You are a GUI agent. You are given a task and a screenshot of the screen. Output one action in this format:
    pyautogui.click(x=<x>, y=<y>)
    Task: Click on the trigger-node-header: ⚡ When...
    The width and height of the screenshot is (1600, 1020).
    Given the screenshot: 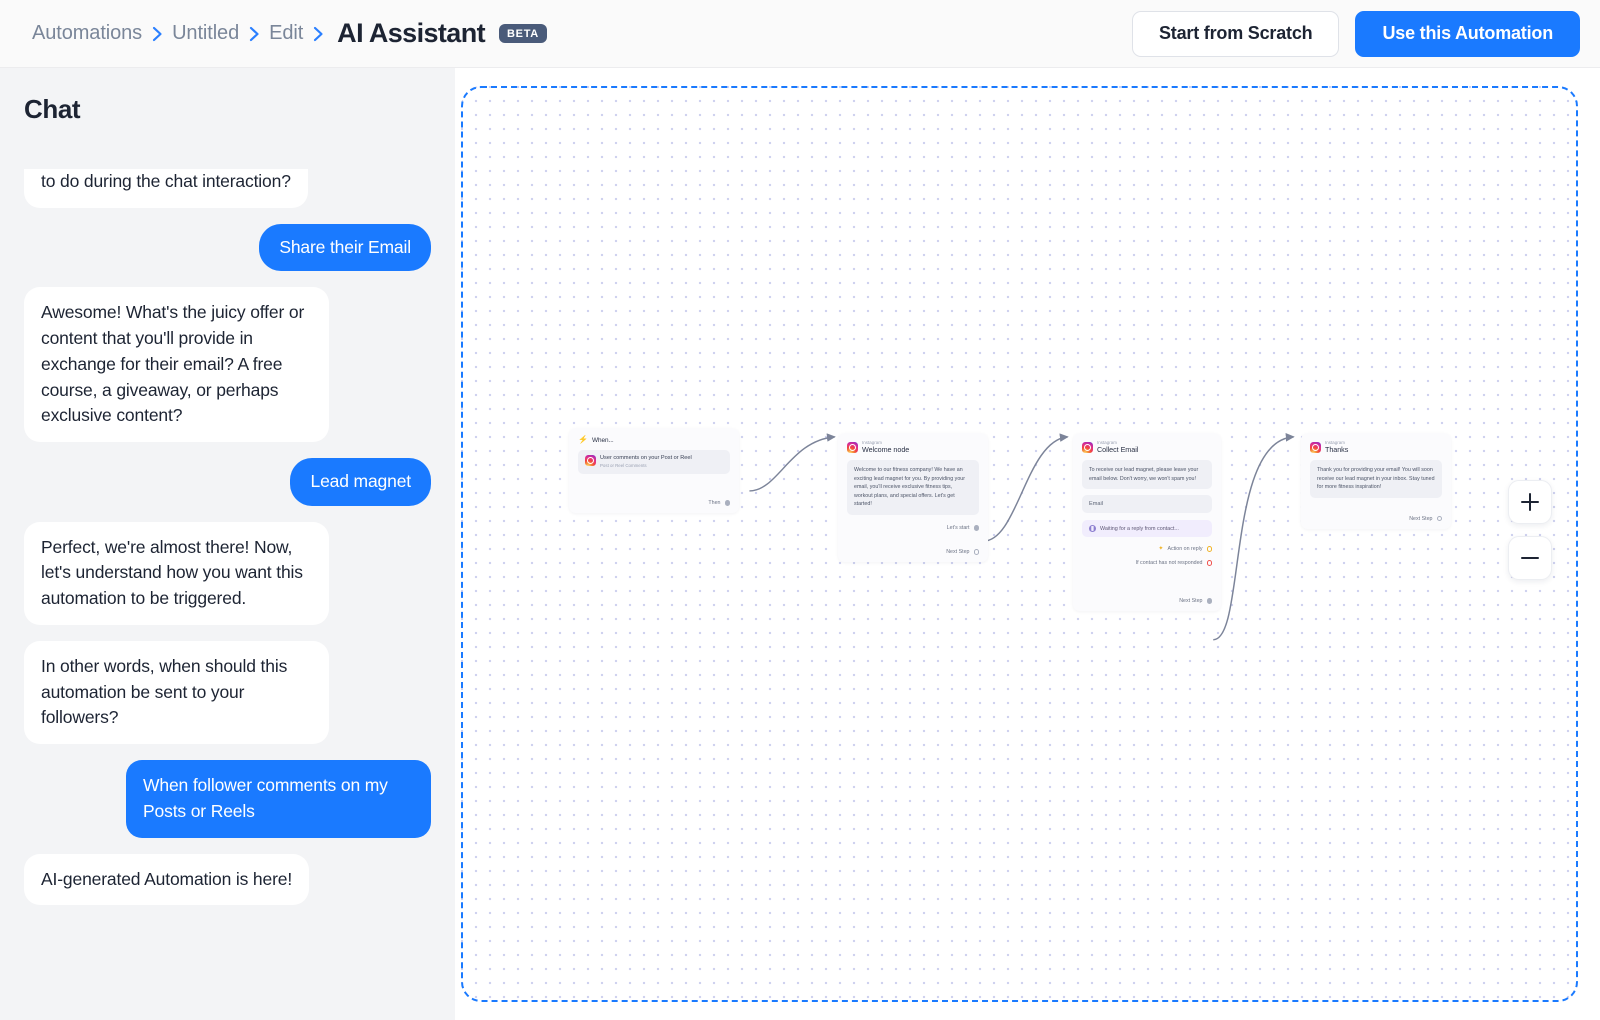 What is the action you would take?
    pyautogui.click(x=654, y=440)
    